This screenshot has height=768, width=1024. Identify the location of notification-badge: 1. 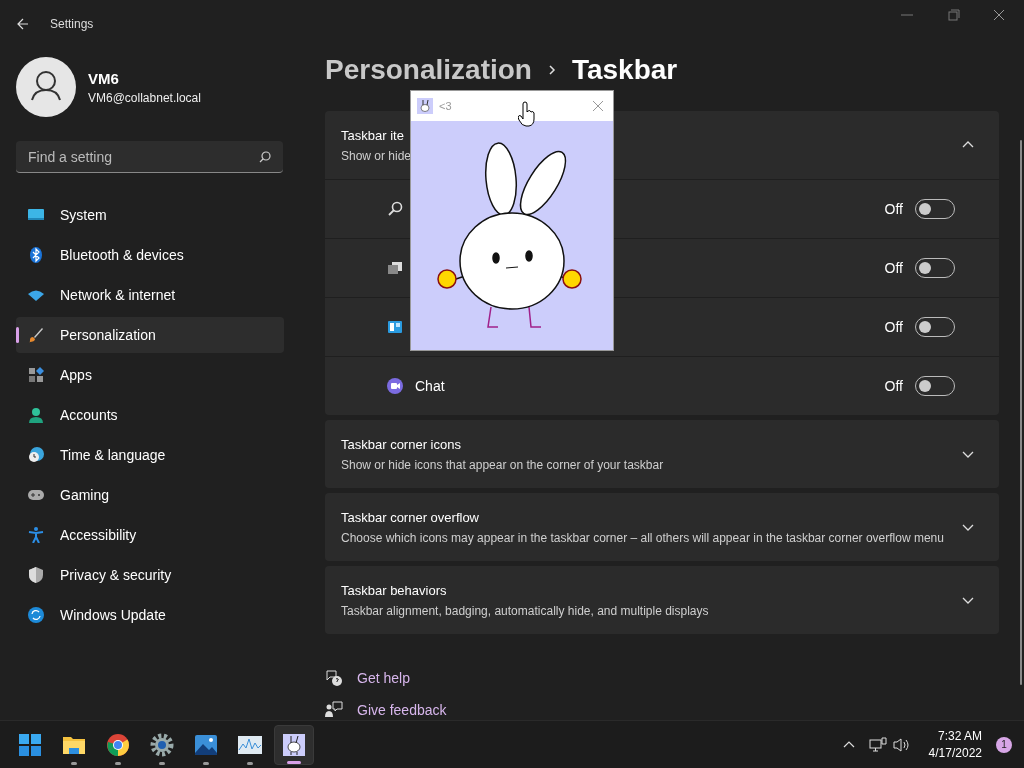
(1004, 744).